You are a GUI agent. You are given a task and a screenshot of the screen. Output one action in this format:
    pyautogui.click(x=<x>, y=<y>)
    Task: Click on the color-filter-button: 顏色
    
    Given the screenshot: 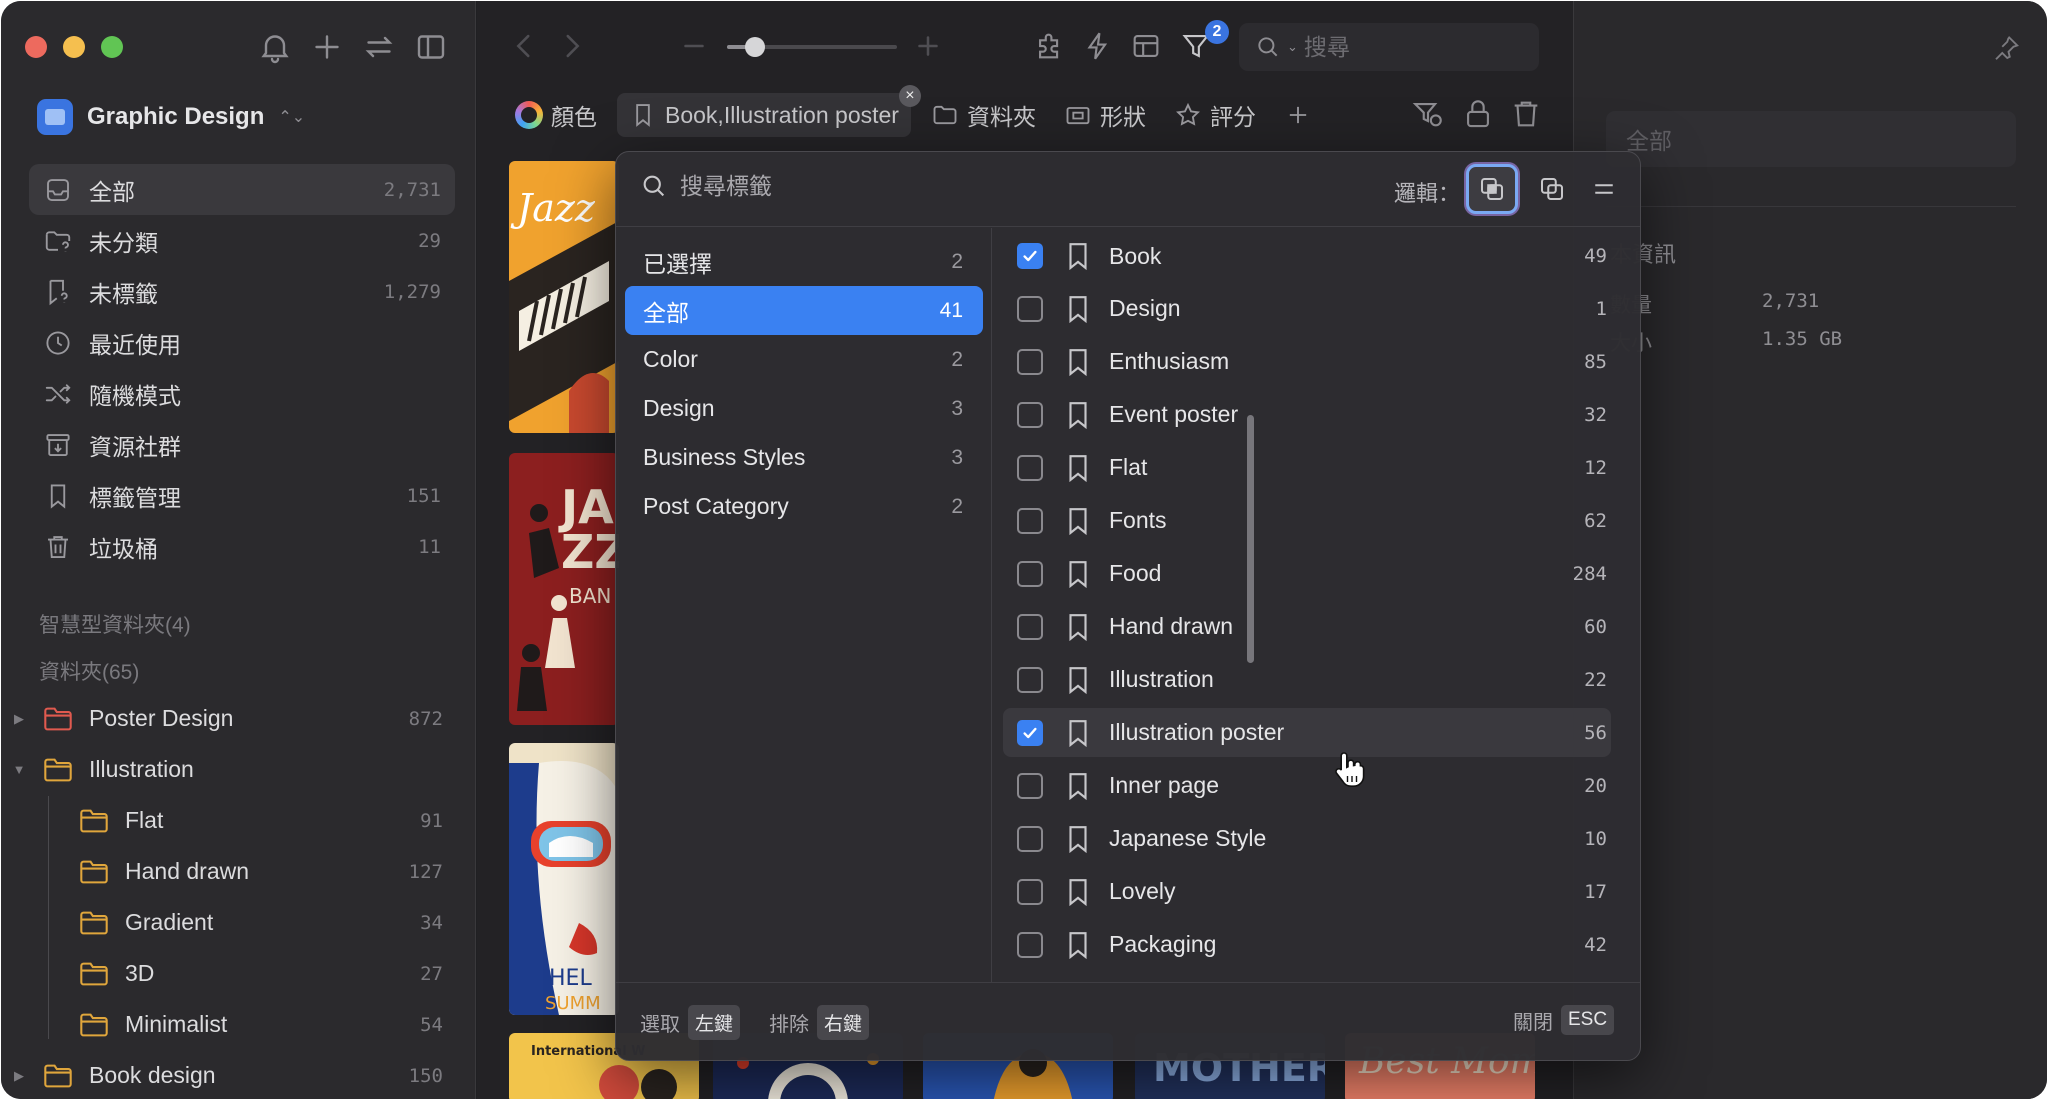 What is the action you would take?
    pyautogui.click(x=556, y=115)
    